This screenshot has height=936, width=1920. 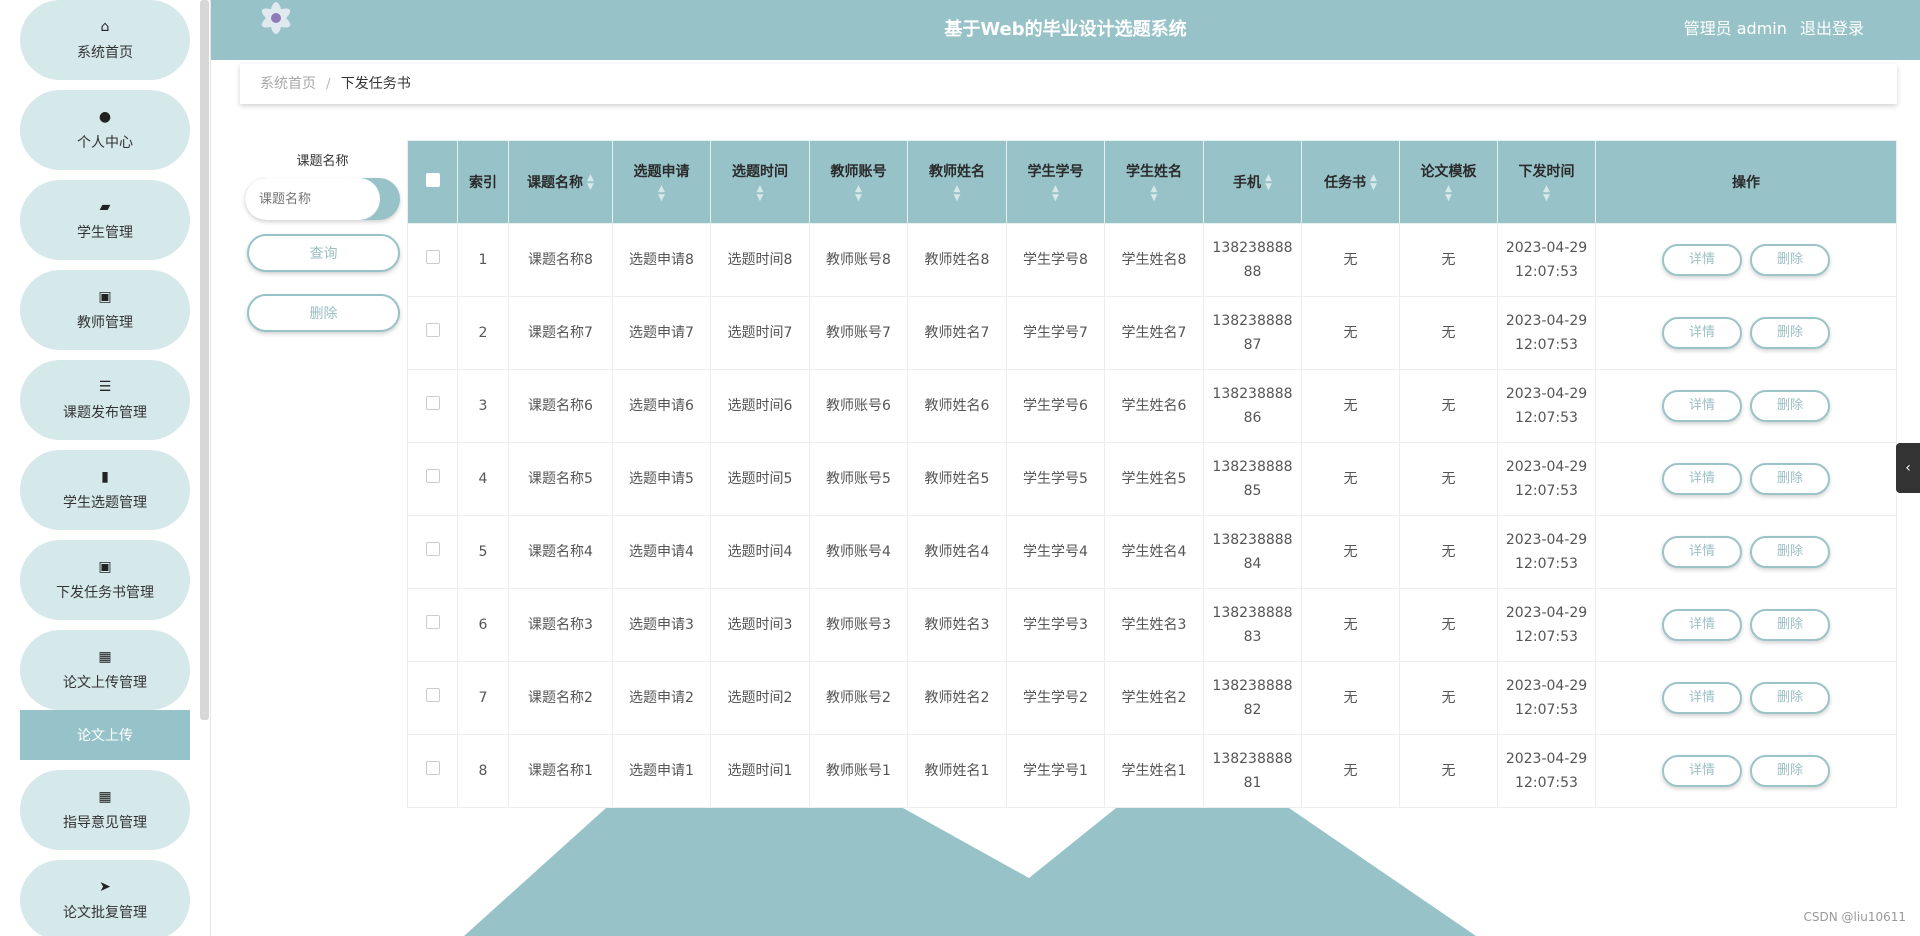 What do you see at coordinates (105, 233) in the screenshot?
I see `sidebar-item-label: 学生管理` at bounding box center [105, 233].